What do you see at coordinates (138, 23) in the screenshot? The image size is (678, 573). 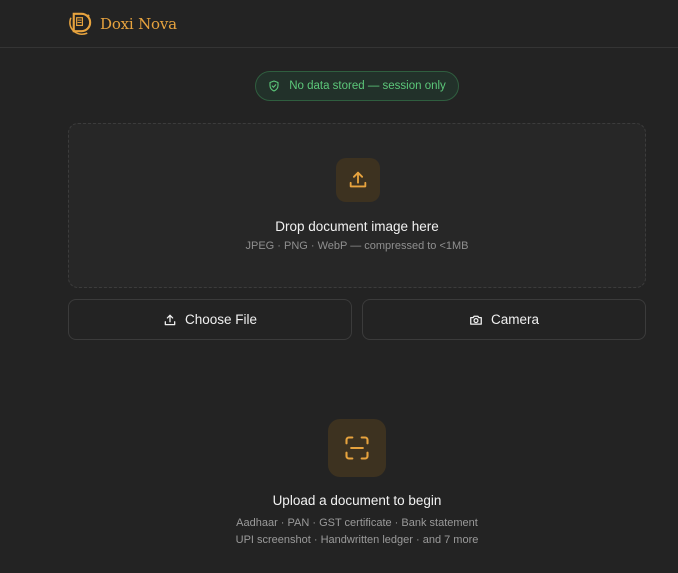 I see `brand-name: Doxi Nova` at bounding box center [138, 23].